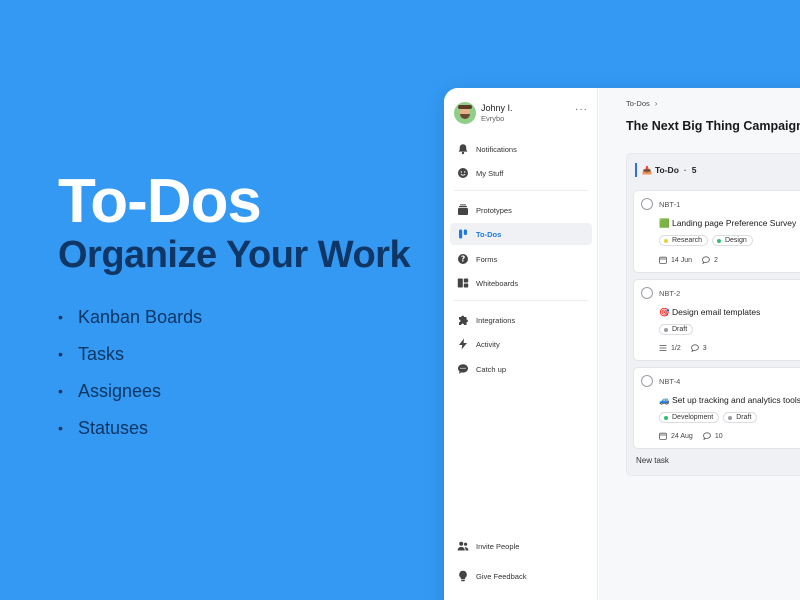 The width and height of the screenshot is (800, 600). What do you see at coordinates (160, 201) in the screenshot?
I see `hero-title: To-Dos` at bounding box center [160, 201].